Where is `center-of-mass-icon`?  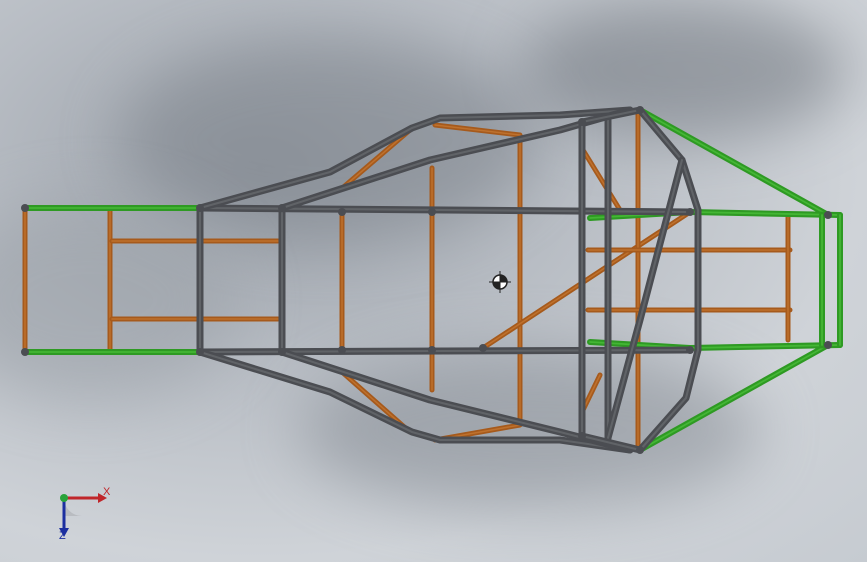
center-of-mass-icon is located at coordinates (500, 282).